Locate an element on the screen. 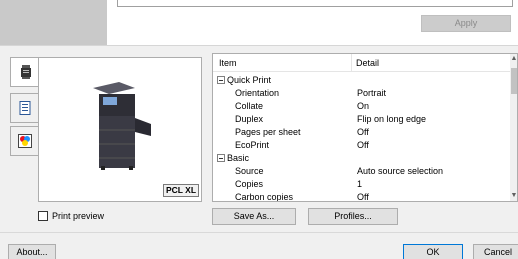  setting-name: Duplex is located at coordinates (249, 119).